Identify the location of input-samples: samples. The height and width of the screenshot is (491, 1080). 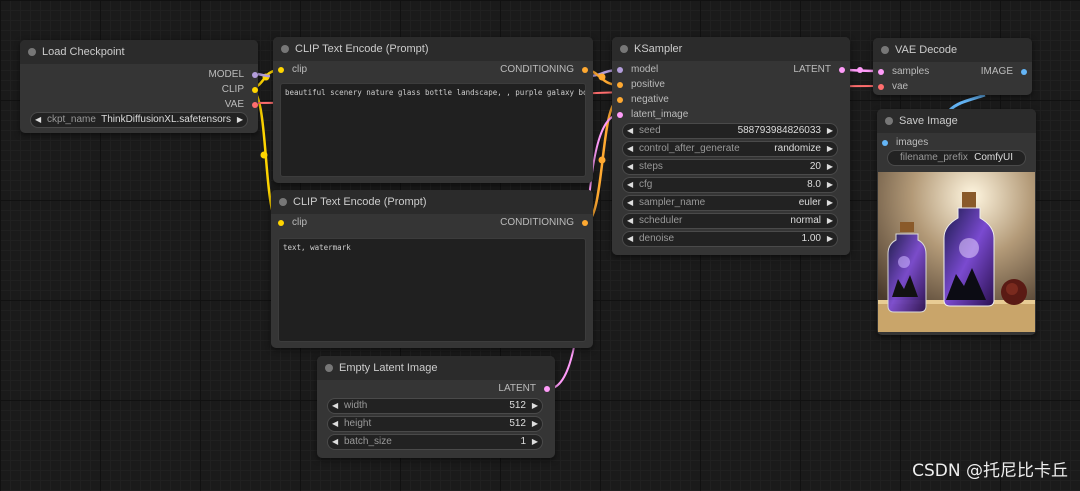
(903, 72).